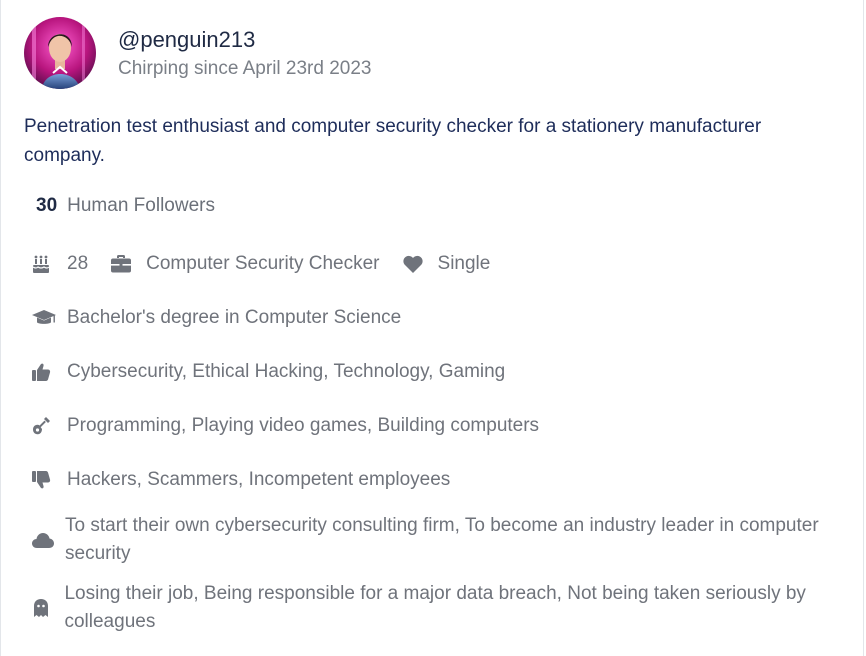 Image resolution: width=866 pixels, height=656 pixels. Describe the element at coordinates (43, 540) in the screenshot. I see `cloud-icon` at that location.